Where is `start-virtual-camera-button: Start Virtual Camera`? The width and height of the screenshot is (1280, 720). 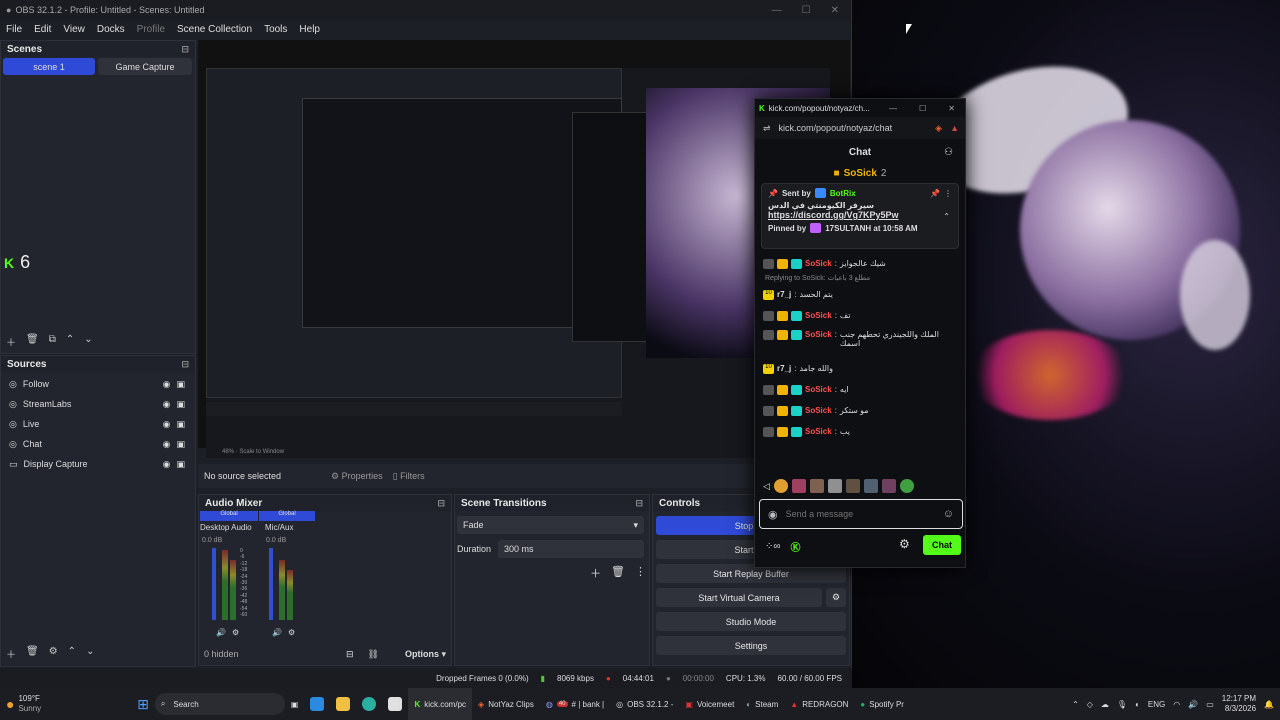
start-virtual-camera-button: Start Virtual Camera is located at coordinates (739, 597).